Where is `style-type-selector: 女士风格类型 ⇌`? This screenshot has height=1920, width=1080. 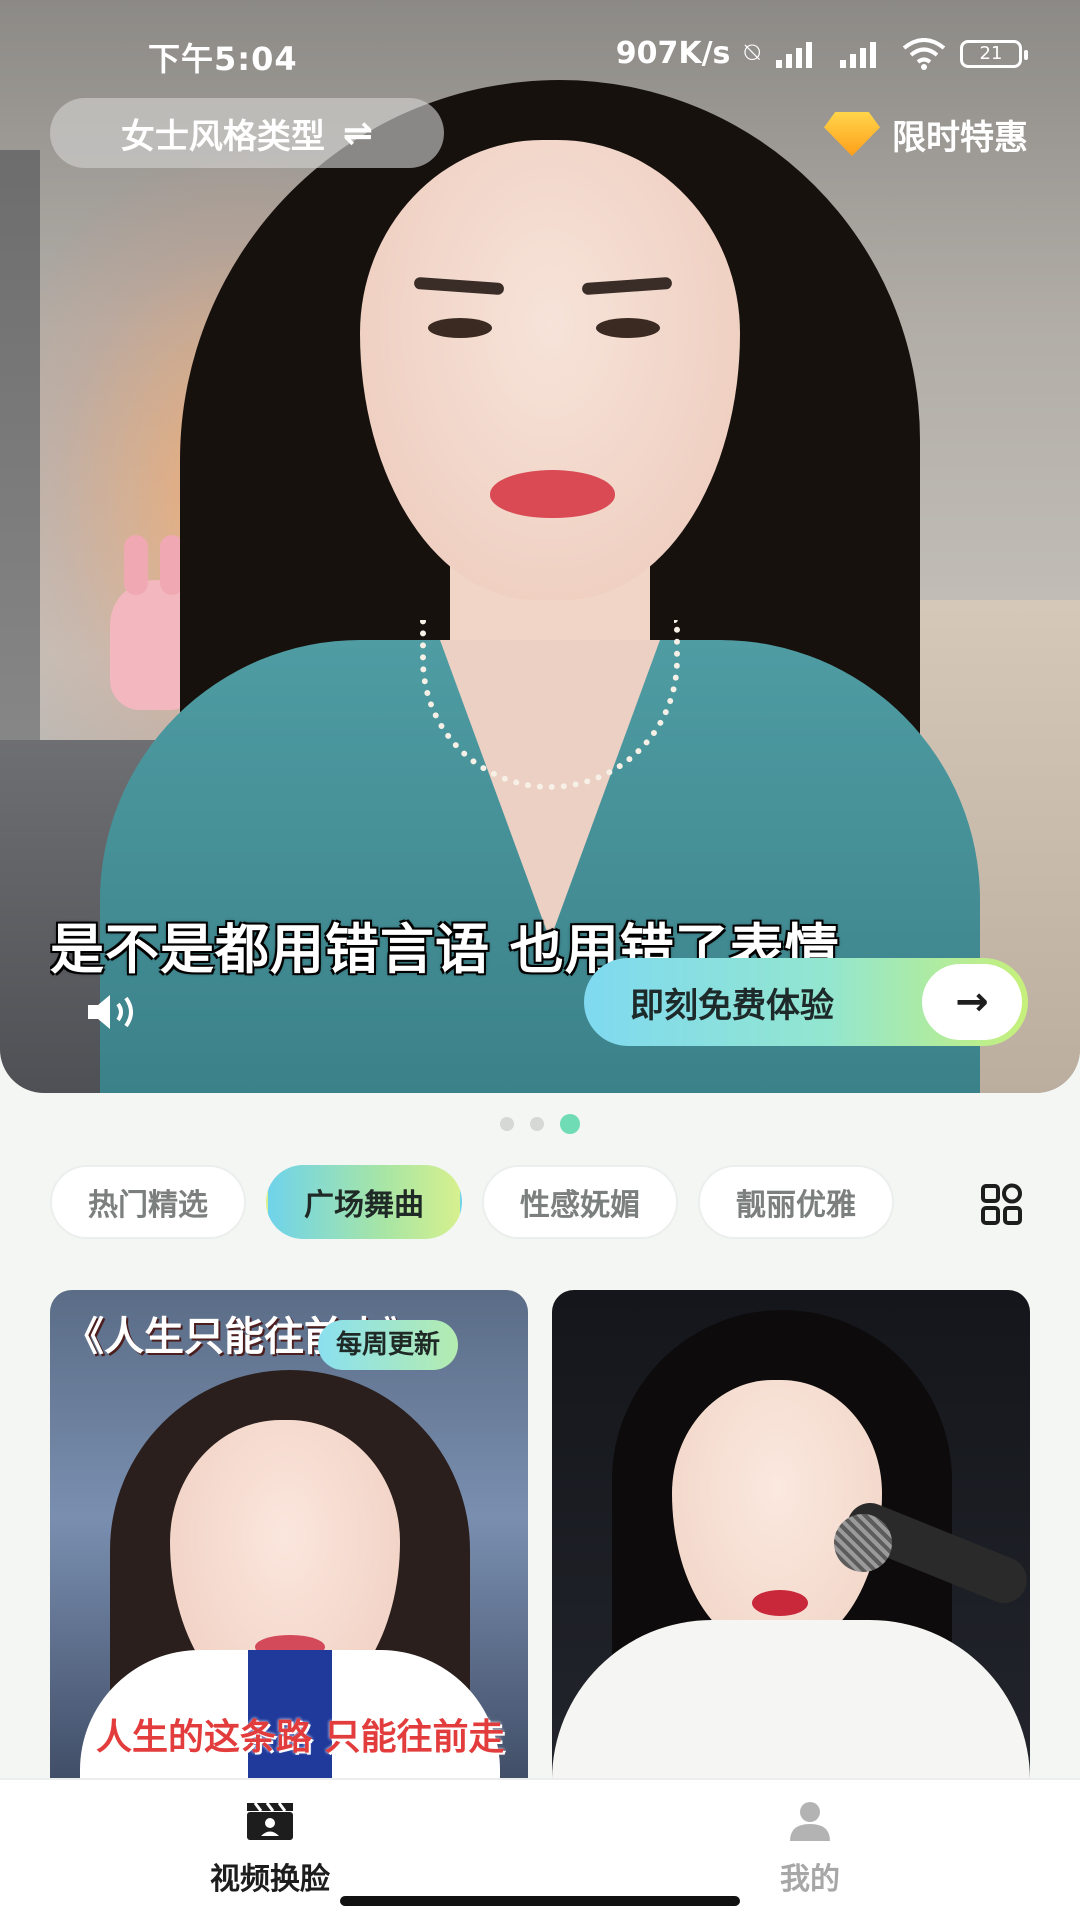
style-type-selector: 女士风格类型 ⇌ is located at coordinates (247, 133).